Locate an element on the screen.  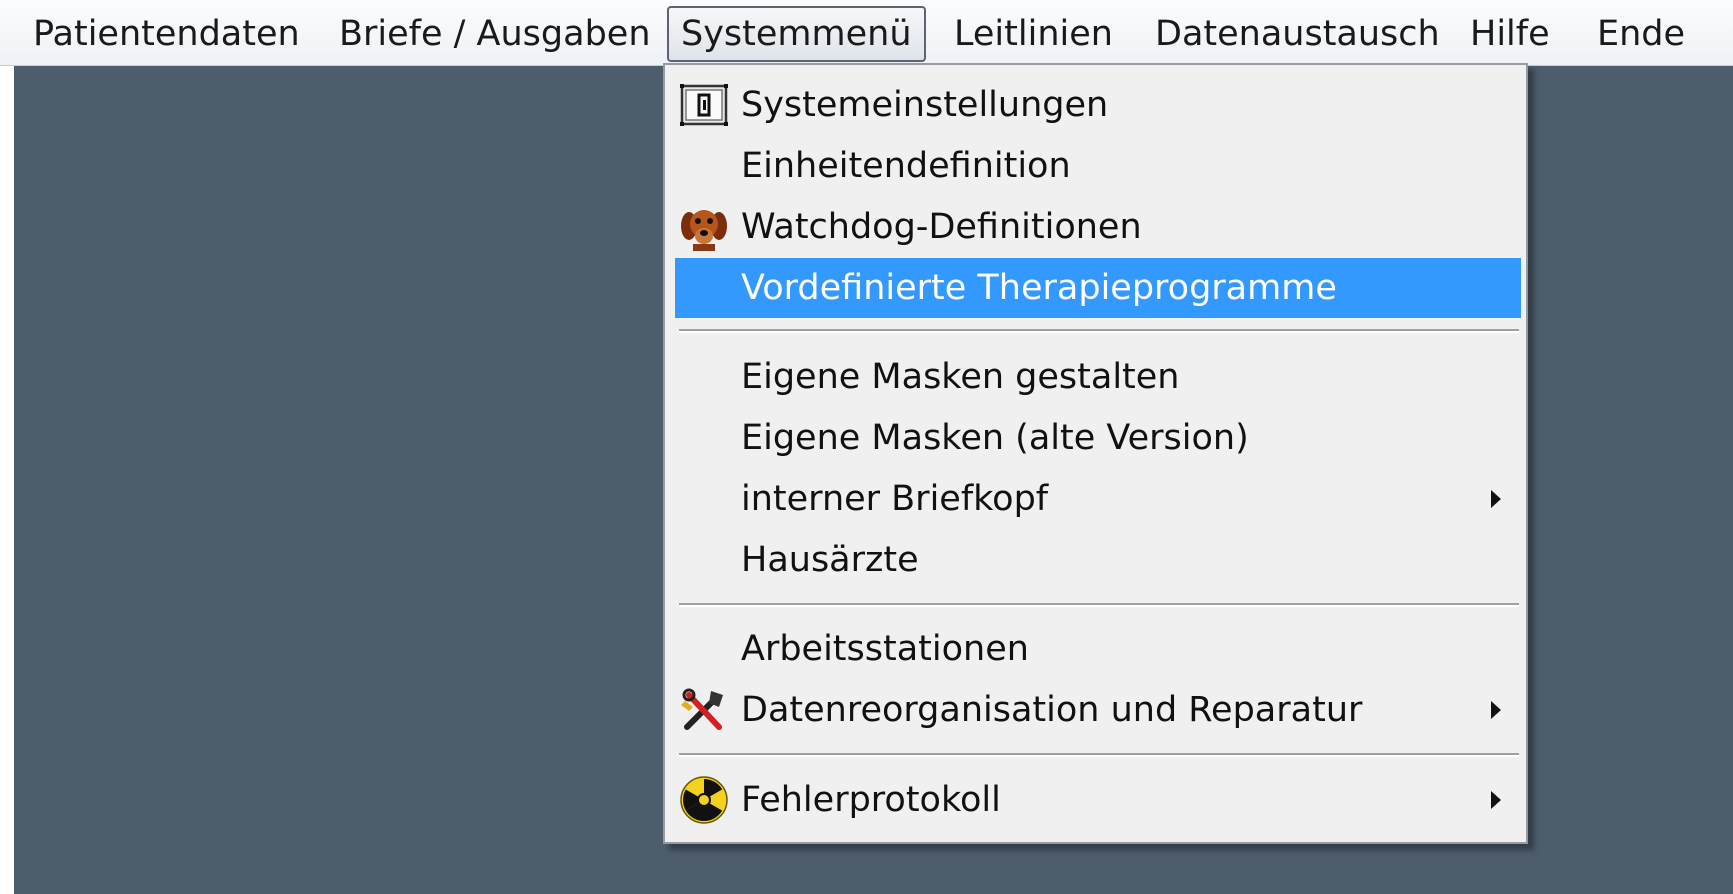
menu-item-datenreorganisation-und-reparatur: Datenreorganisation und Reparatur is located at coordinates (1098, 710).